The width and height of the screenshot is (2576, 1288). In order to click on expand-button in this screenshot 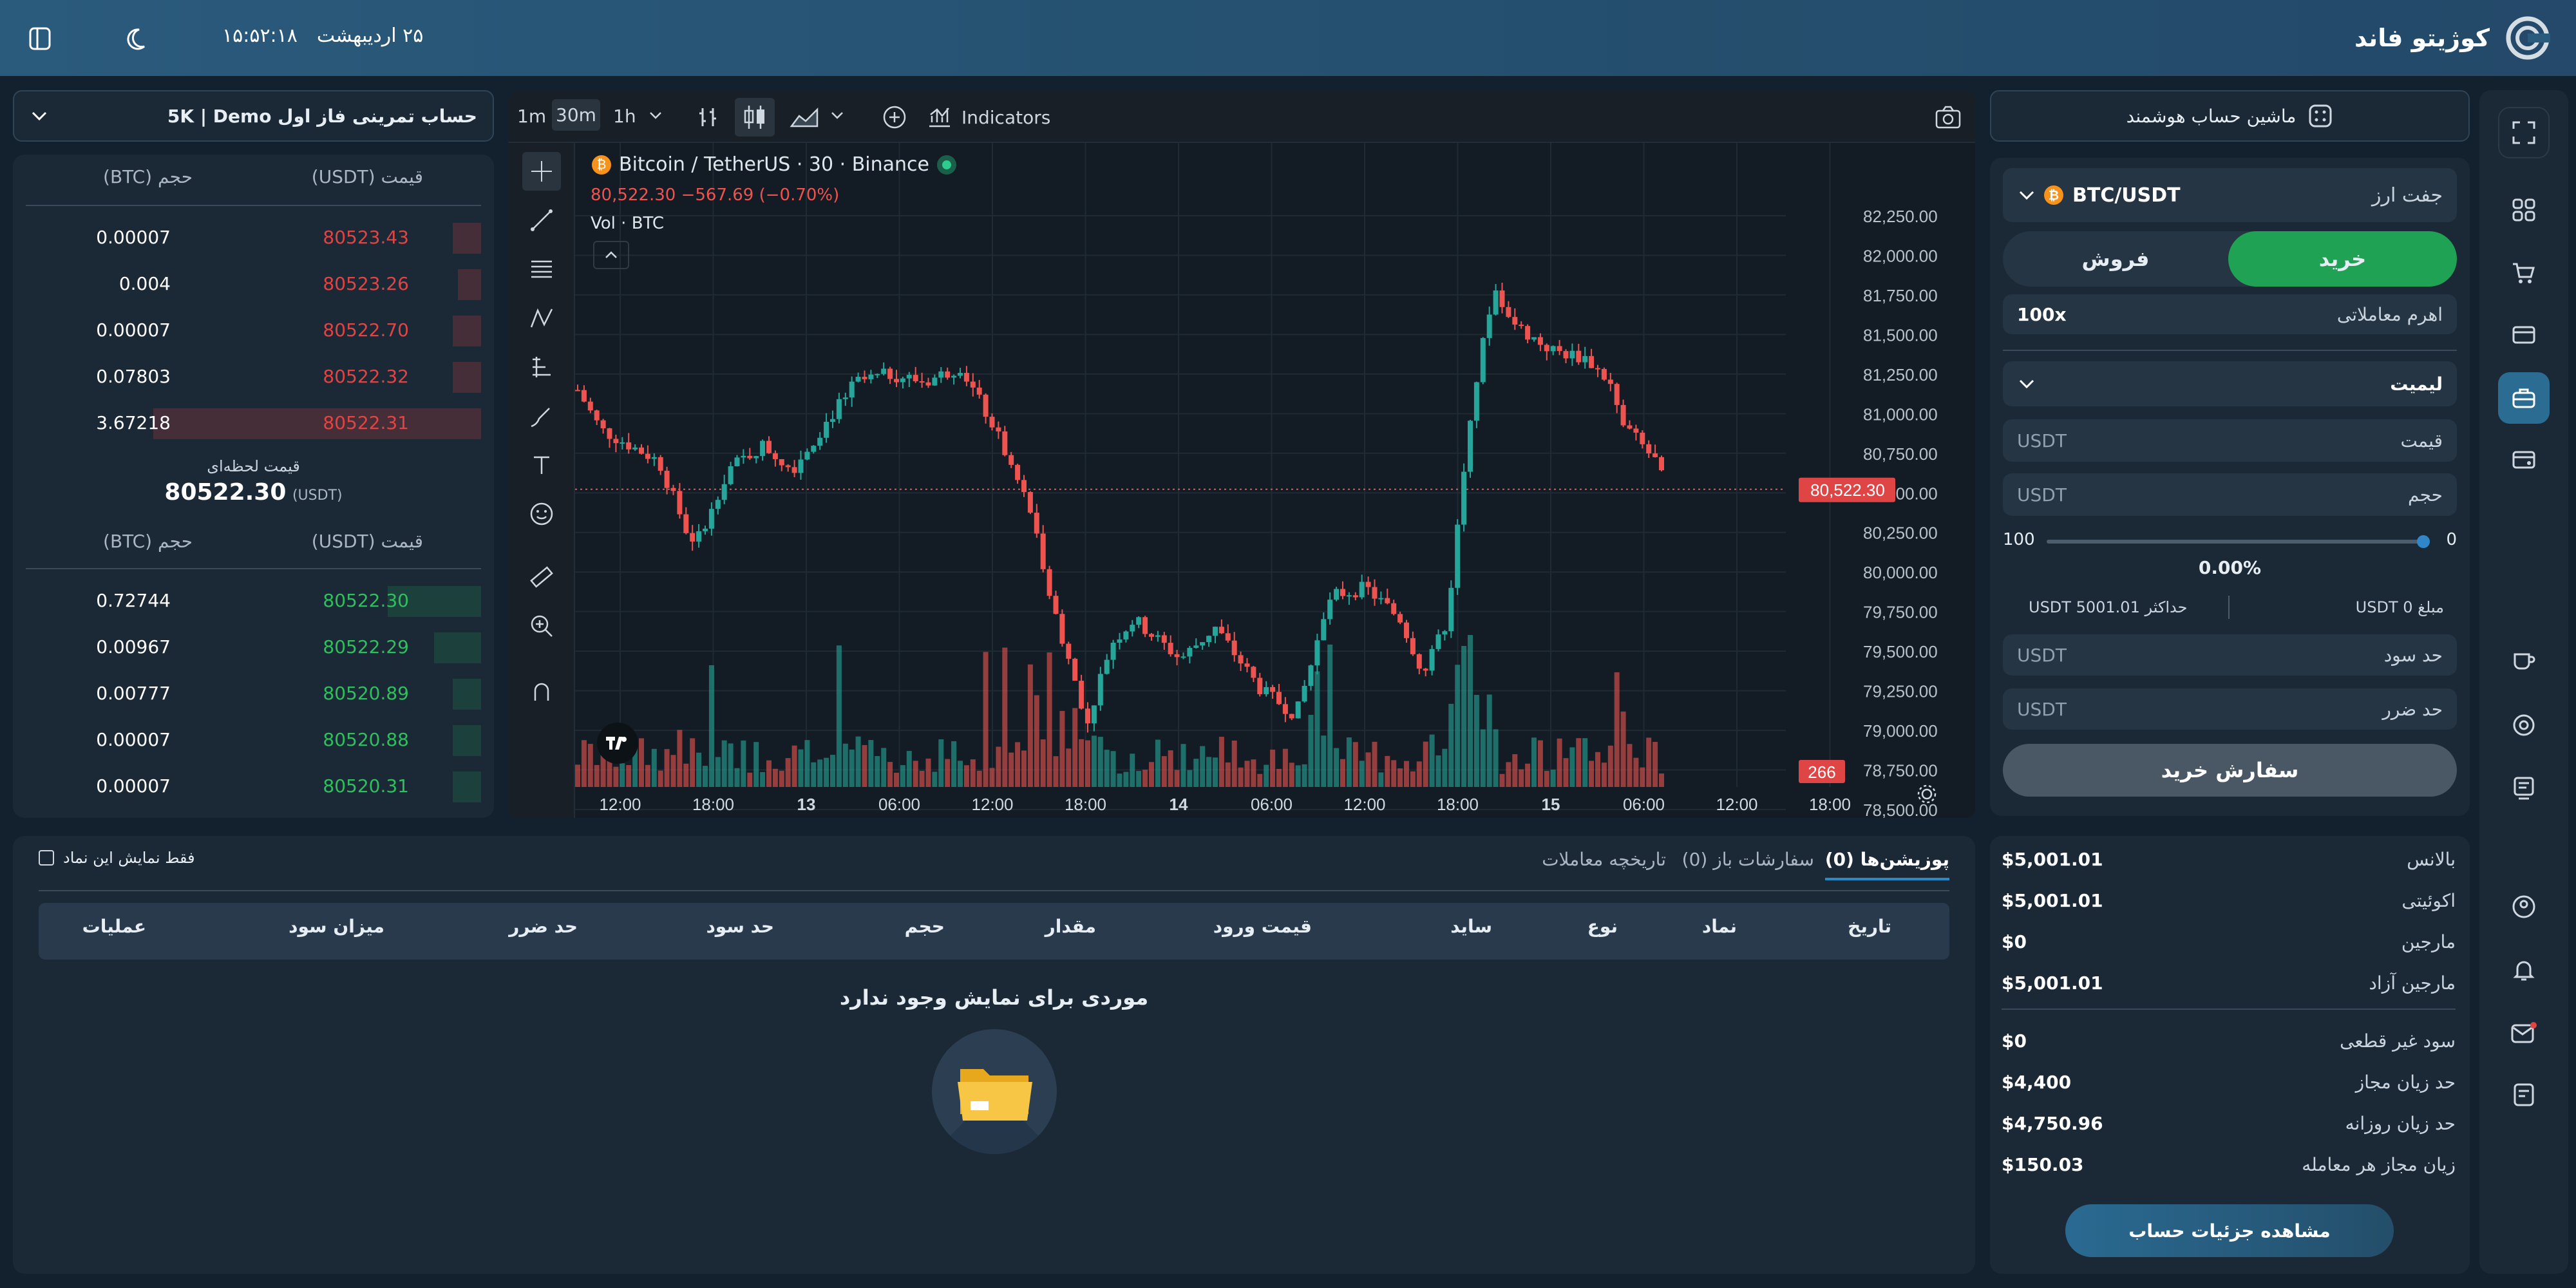, I will do `click(2524, 132)`.